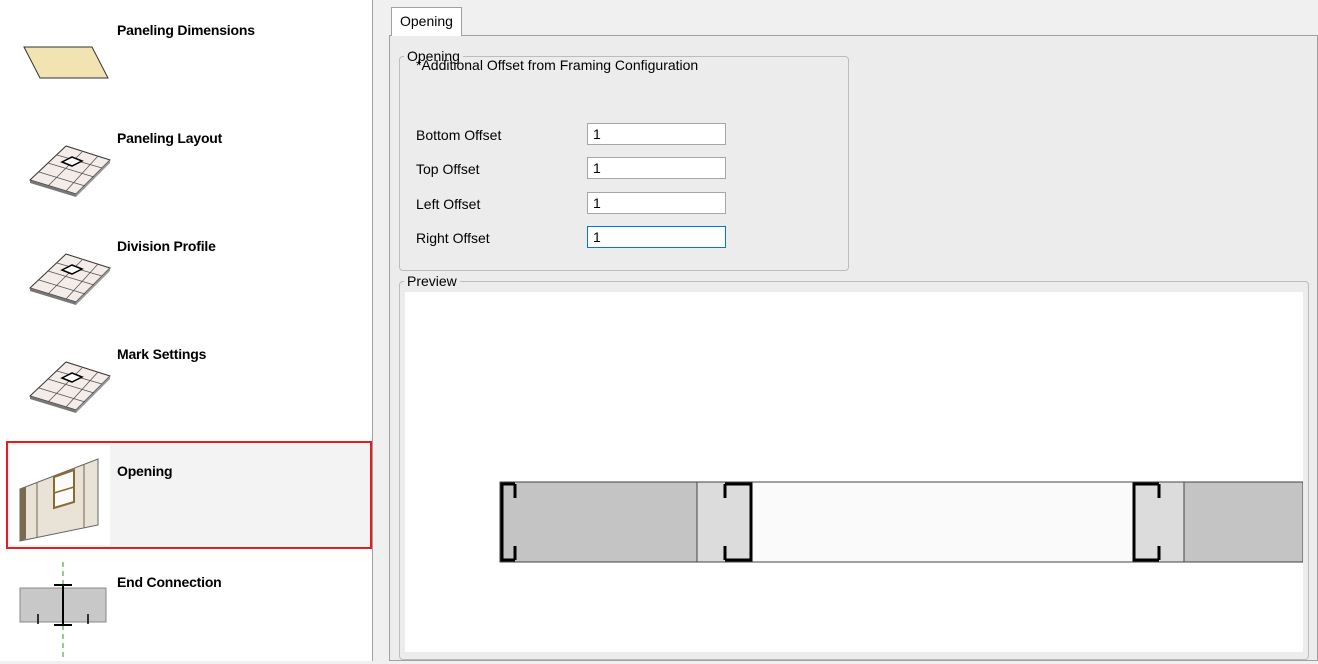 Image resolution: width=1318 pixels, height=664 pixels. Describe the element at coordinates (942, 522) in the screenshot. I see `opening-void` at that location.